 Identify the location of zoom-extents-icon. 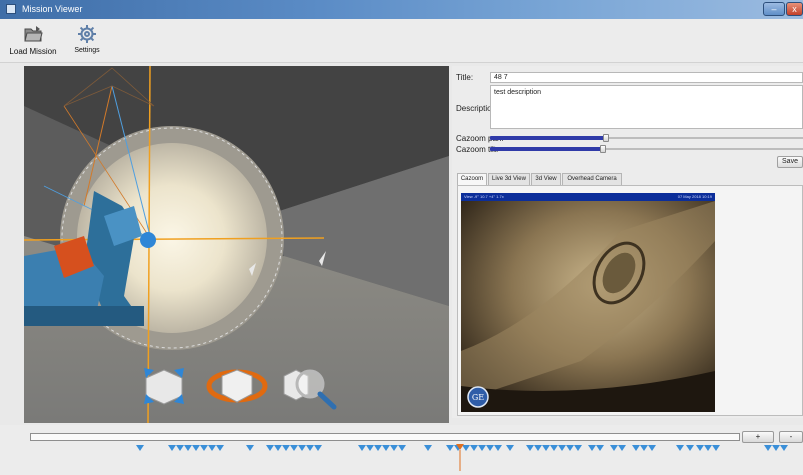
(164, 386).